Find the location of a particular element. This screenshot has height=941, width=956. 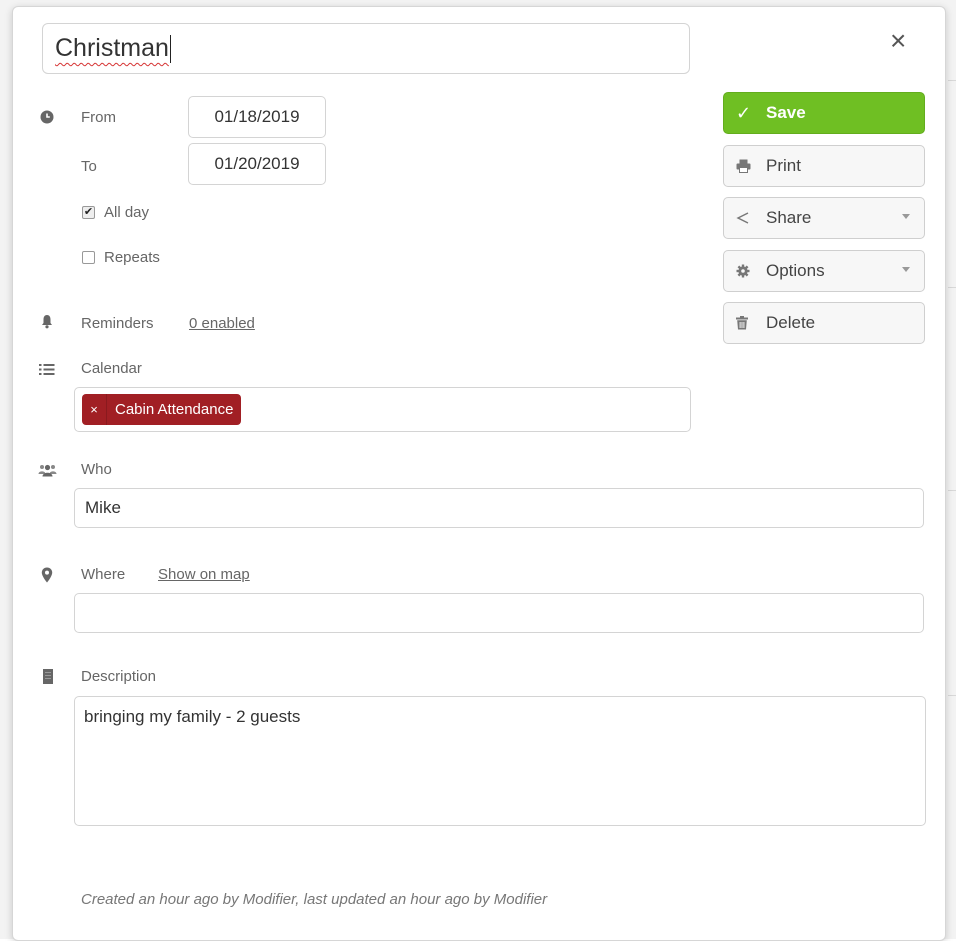

repeats-checkbox is located at coordinates (88, 257).